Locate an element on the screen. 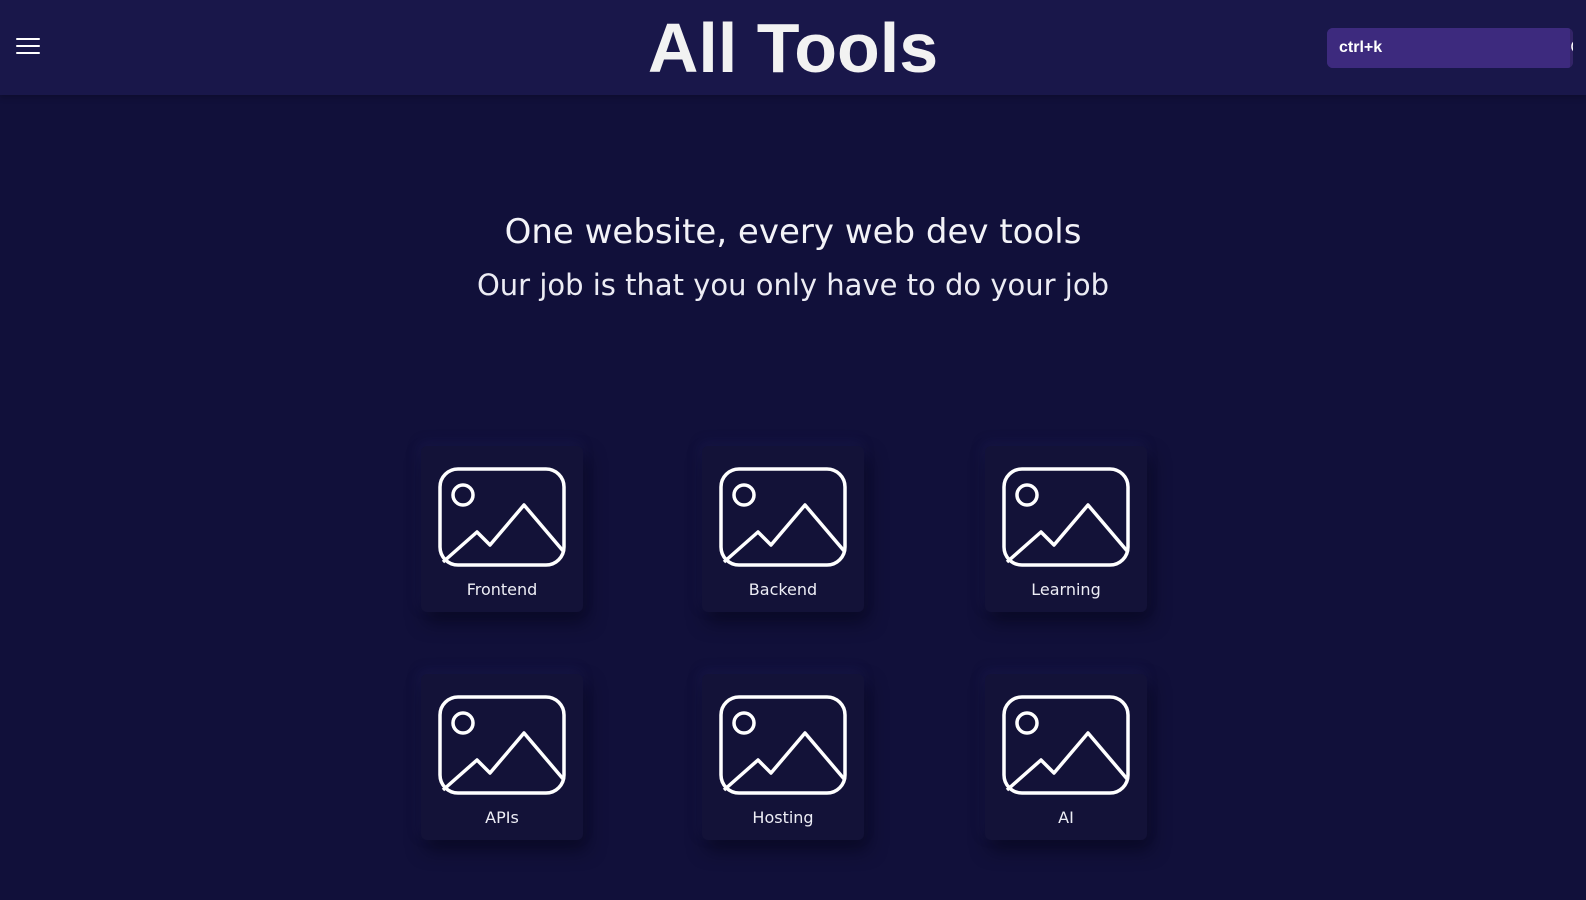 The image size is (1586, 900). category-card-frontend: Frontend is located at coordinates (502, 529).